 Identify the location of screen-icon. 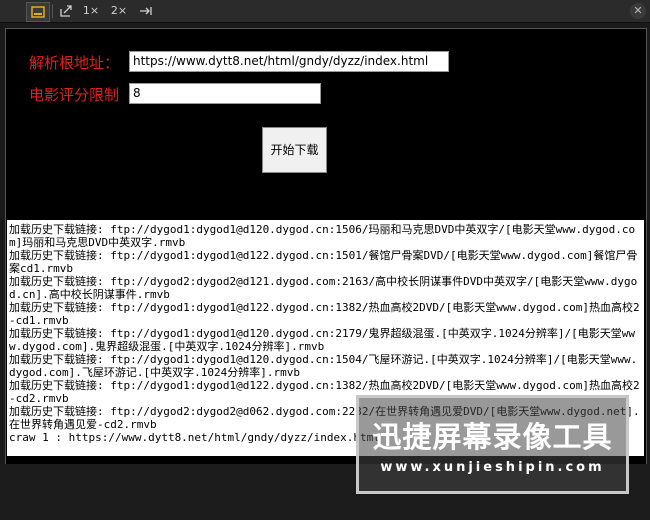
(38, 12).